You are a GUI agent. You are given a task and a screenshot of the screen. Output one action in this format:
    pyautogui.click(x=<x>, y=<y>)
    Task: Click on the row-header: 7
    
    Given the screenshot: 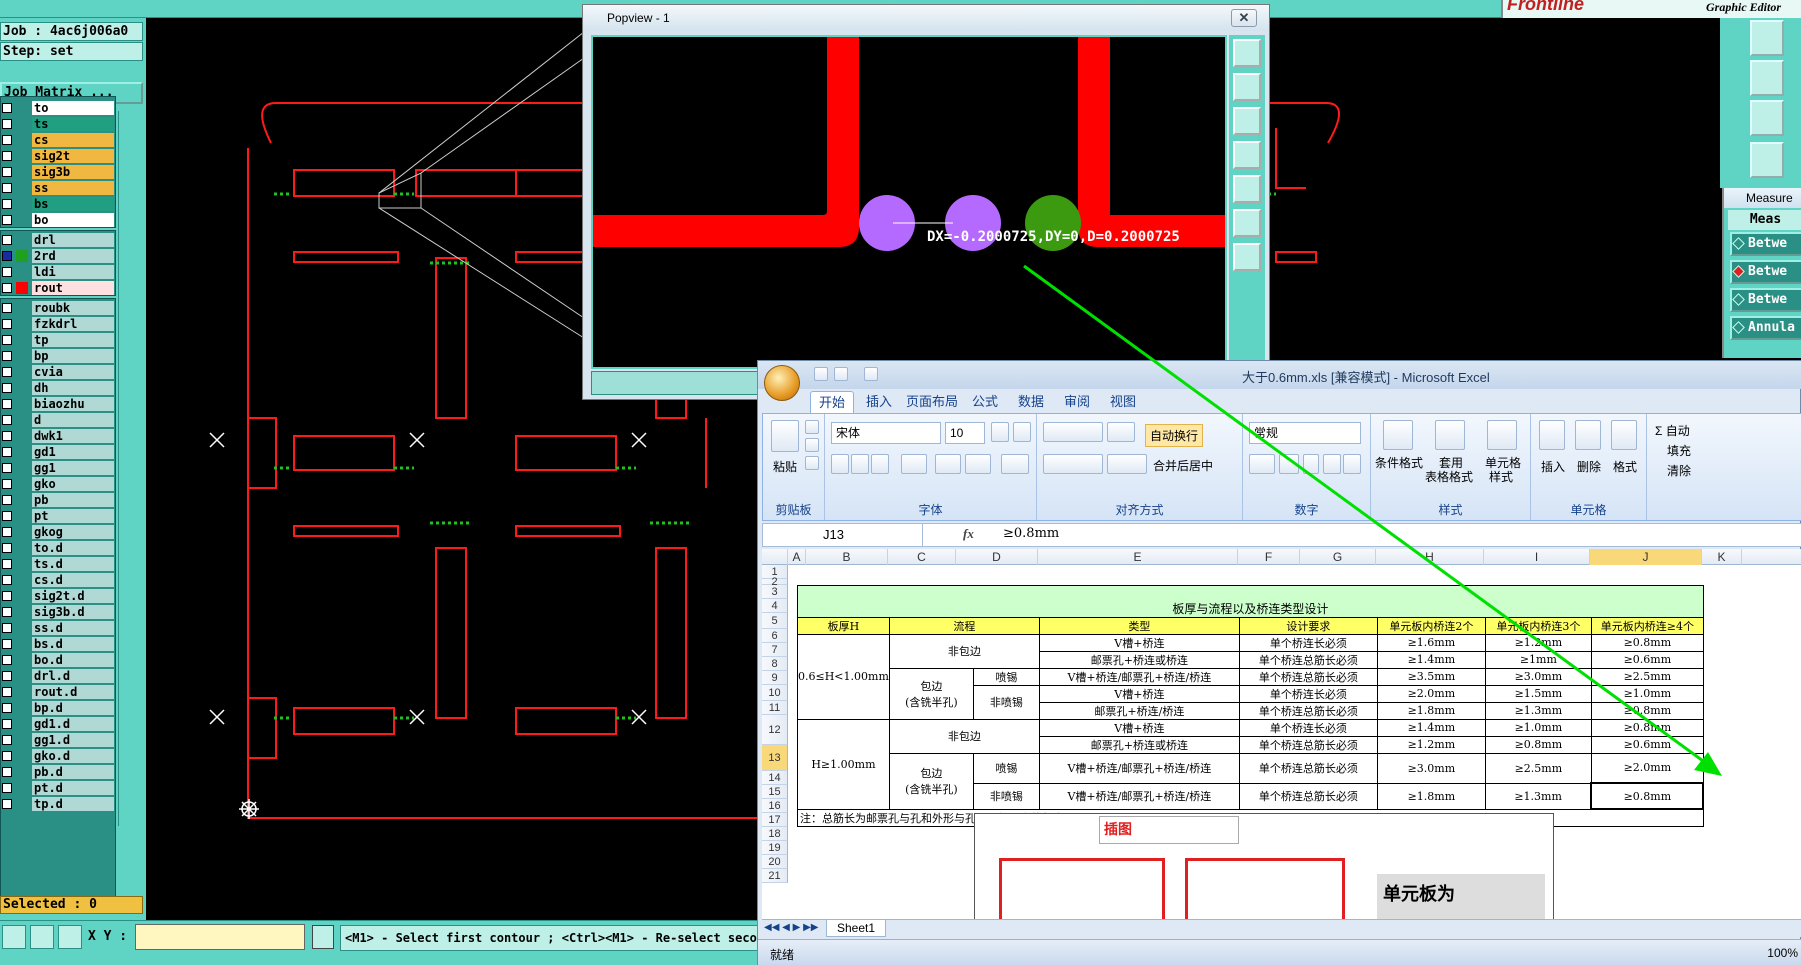 What is the action you would take?
    pyautogui.click(x=775, y=650)
    